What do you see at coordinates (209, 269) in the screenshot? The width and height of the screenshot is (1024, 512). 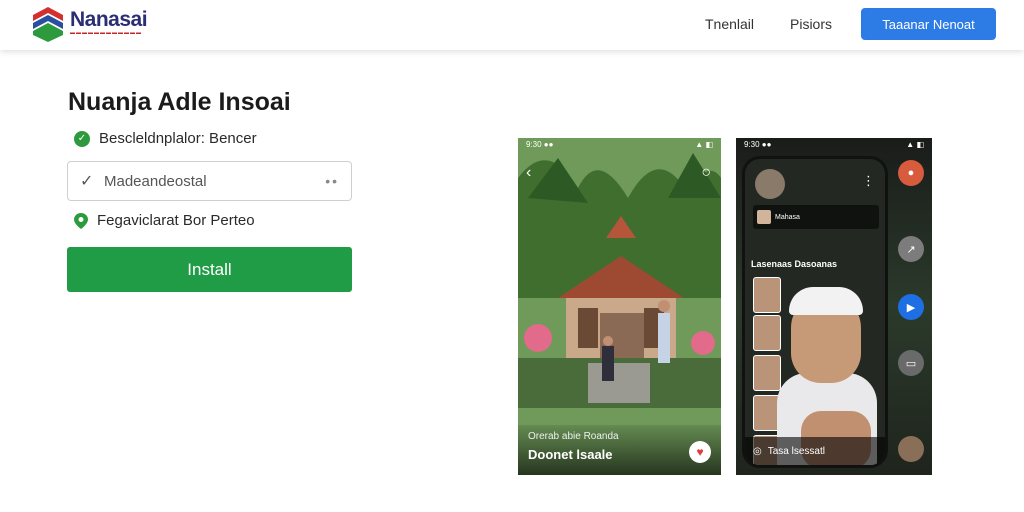 I see `install-button: Install` at bounding box center [209, 269].